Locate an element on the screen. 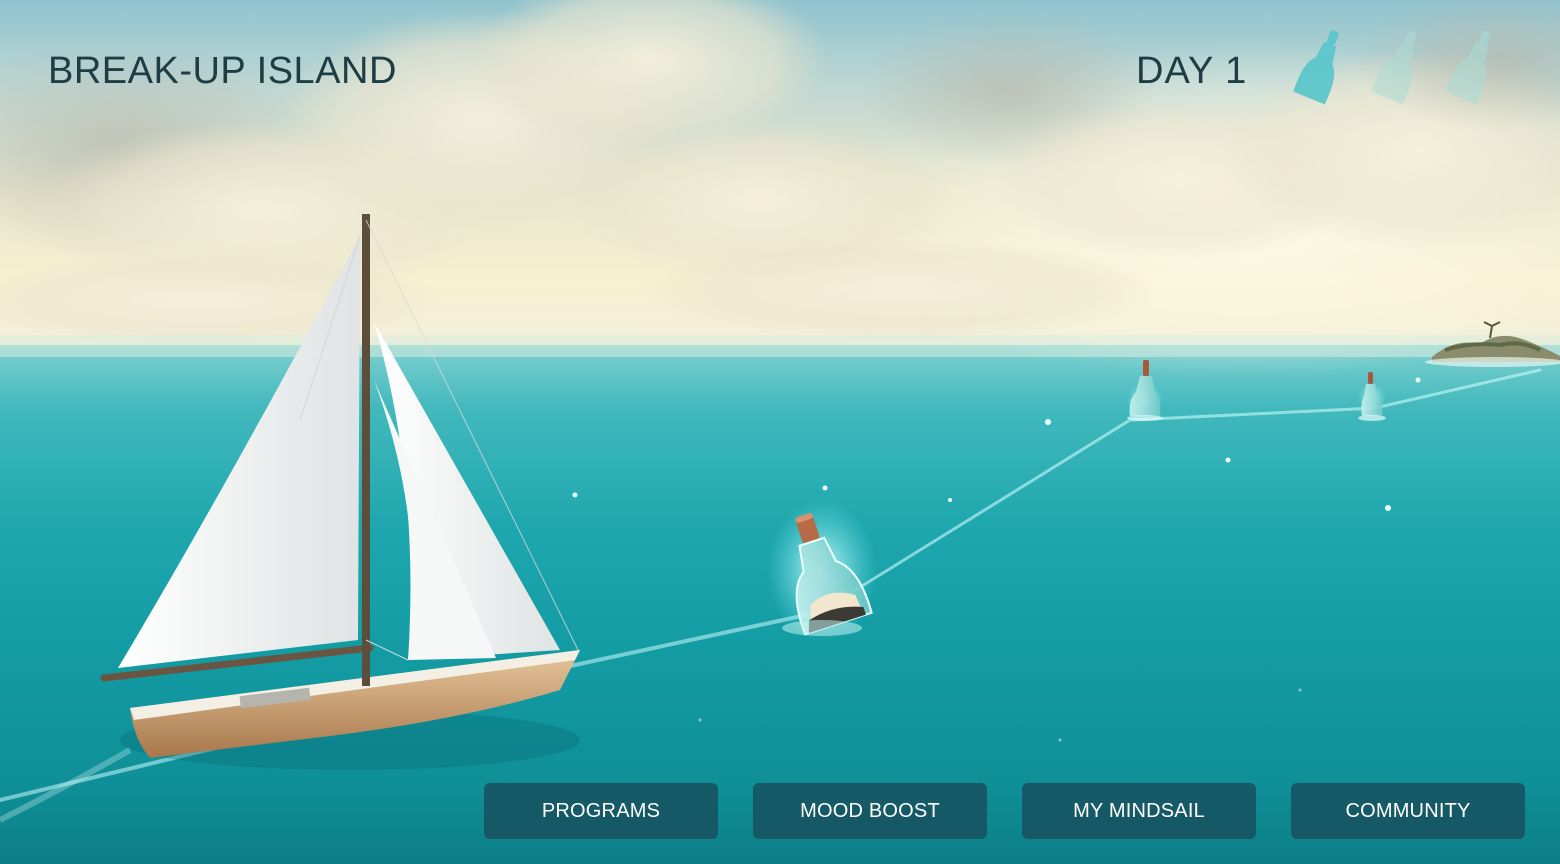 Image resolution: width=1560 pixels, height=864 pixels. location-title: BREAK-UP ISLAND is located at coordinates (222, 71).